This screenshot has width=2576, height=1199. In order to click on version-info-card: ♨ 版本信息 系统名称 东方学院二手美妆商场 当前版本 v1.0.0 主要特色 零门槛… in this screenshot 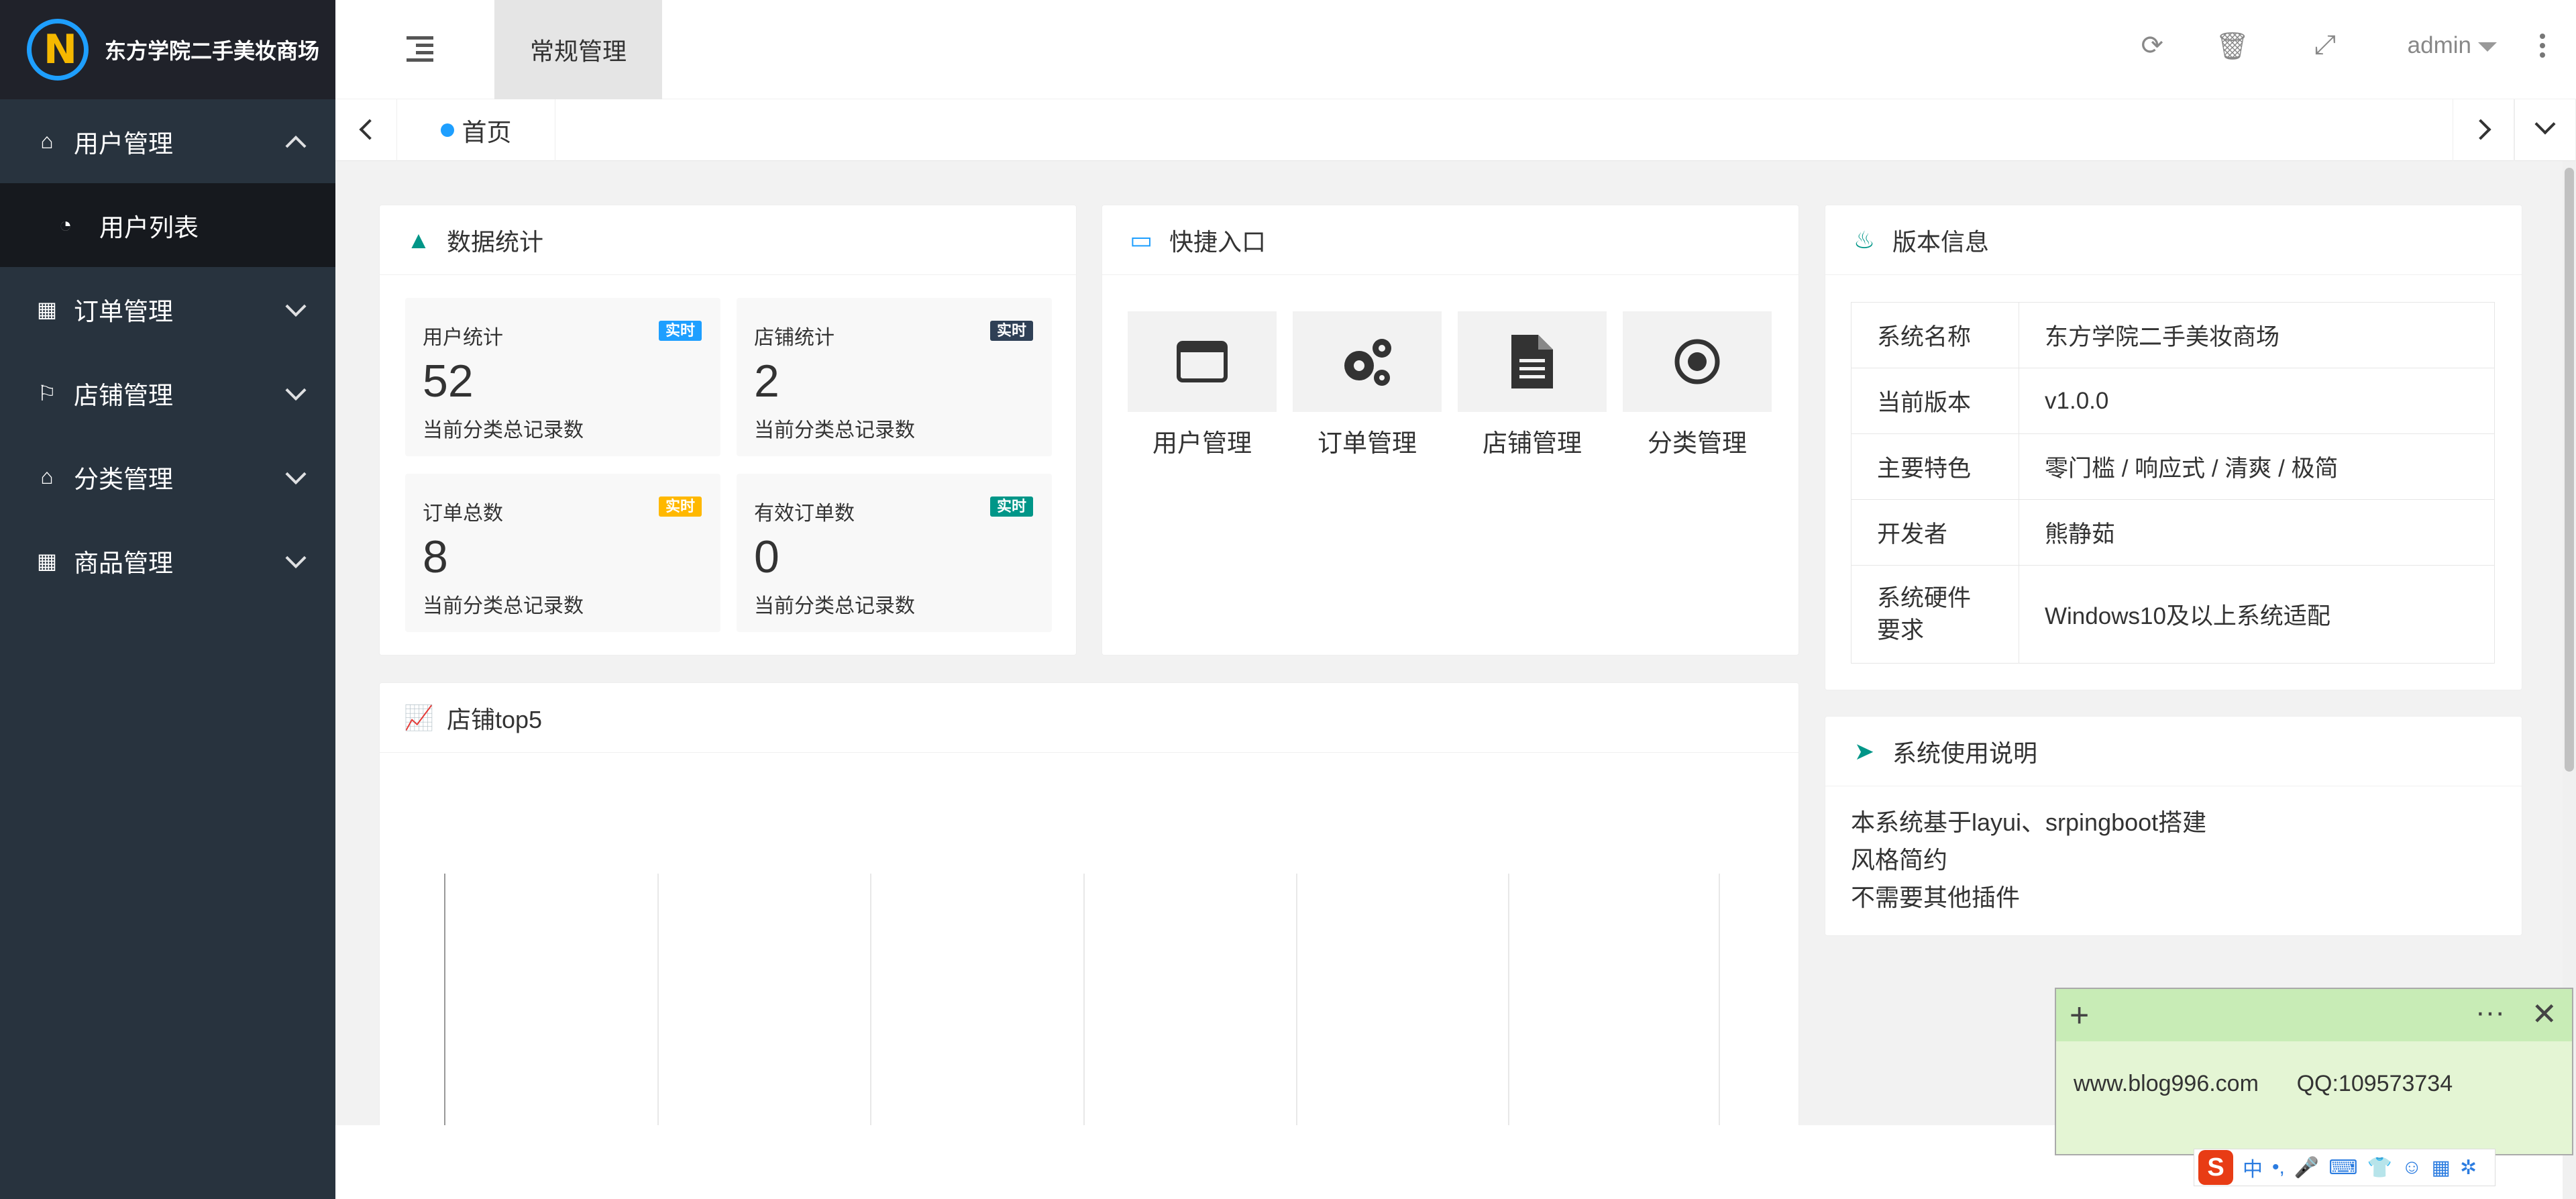, I will do `click(2173, 447)`.